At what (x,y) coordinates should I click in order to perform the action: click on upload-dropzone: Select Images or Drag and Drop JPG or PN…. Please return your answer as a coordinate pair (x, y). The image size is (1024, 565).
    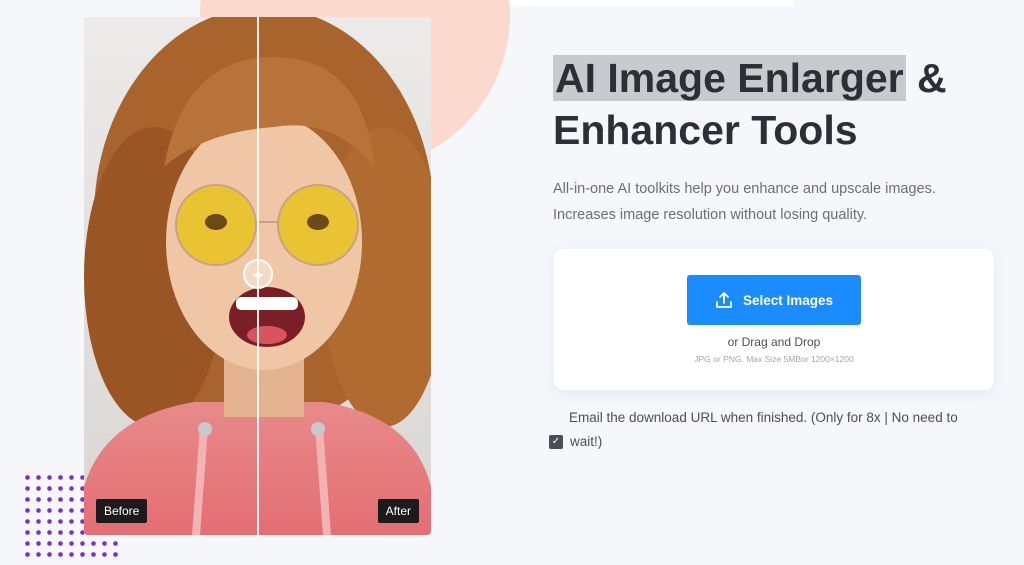
    Looking at the image, I should click on (774, 319).